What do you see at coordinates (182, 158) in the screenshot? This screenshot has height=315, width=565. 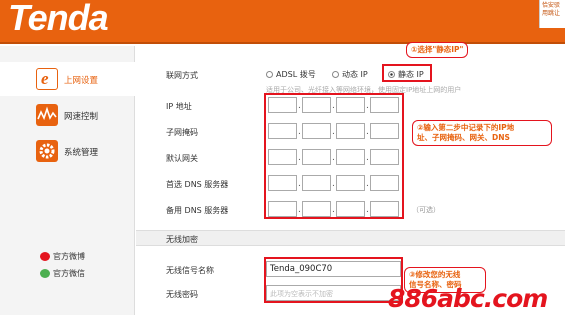 I see `gateway-label: 默认网关` at bounding box center [182, 158].